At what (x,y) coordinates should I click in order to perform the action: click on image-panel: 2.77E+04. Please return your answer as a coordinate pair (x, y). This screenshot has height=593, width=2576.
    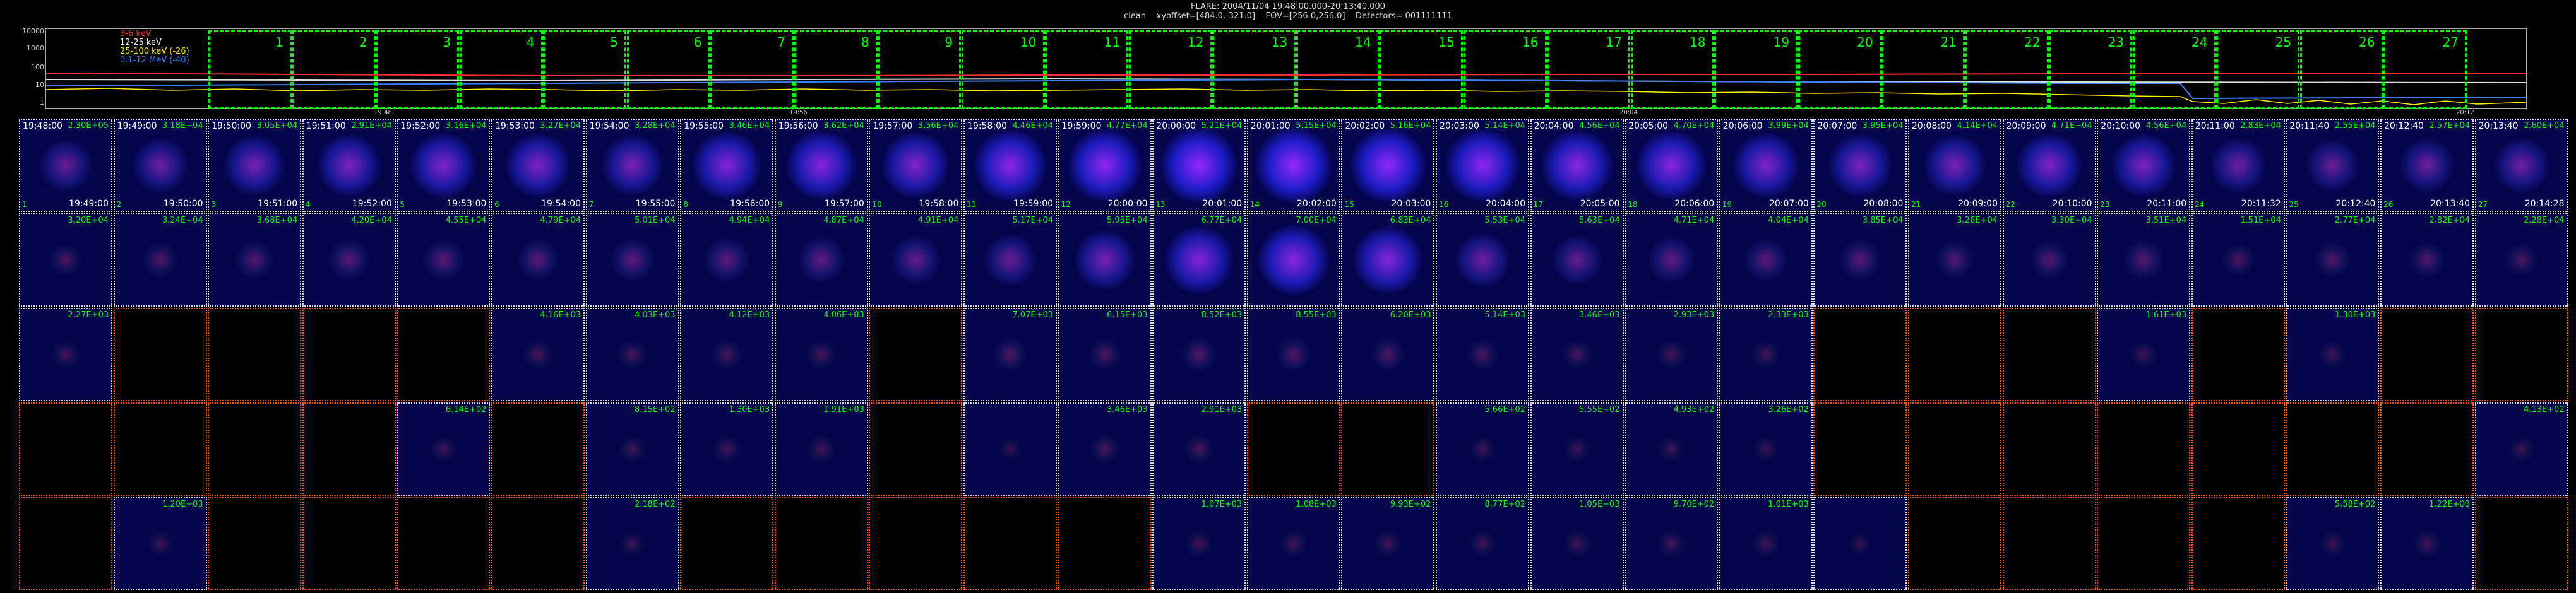
    Looking at the image, I should click on (2333, 260).